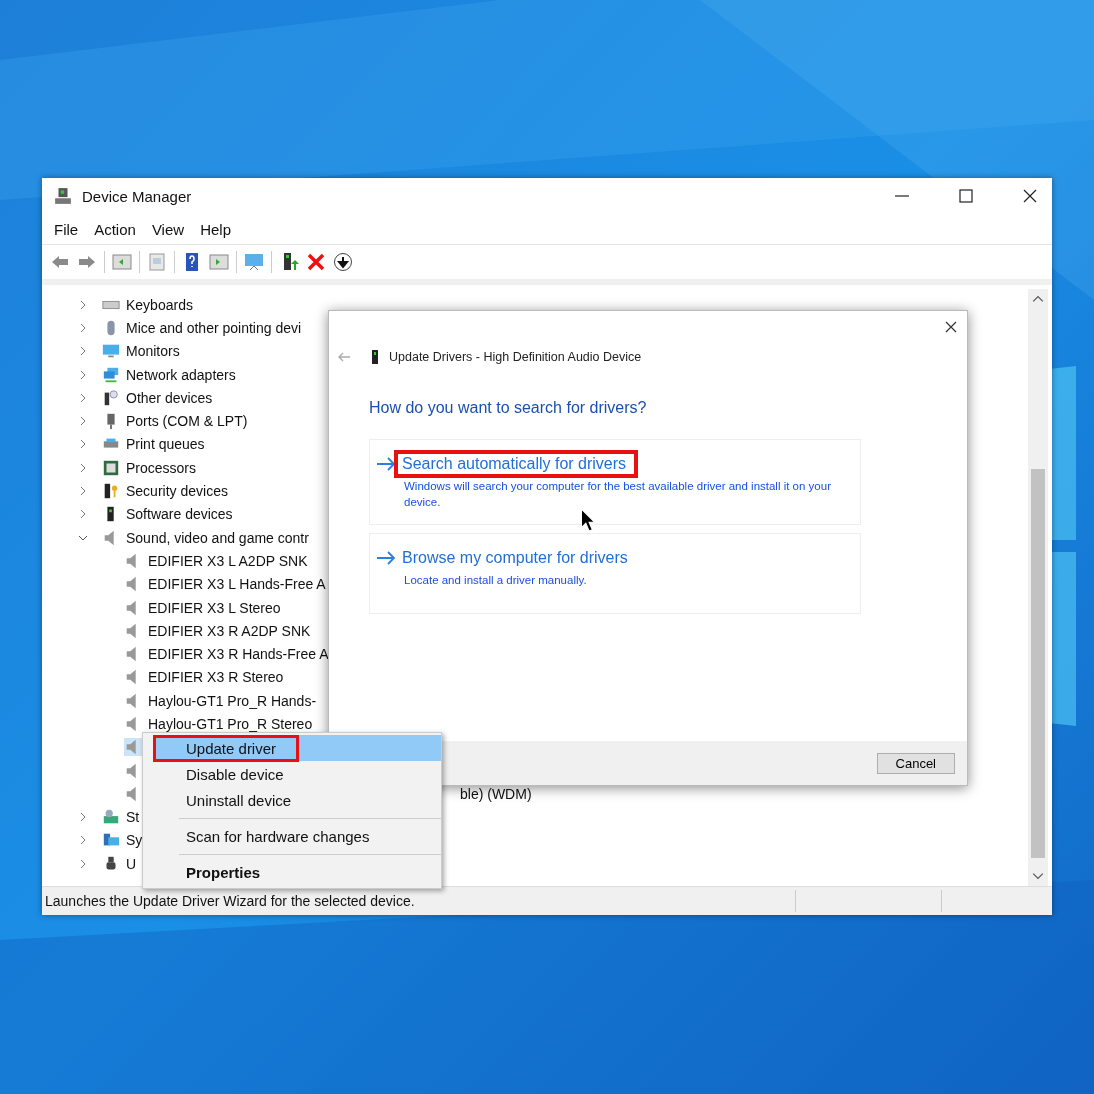 This screenshot has height=1094, width=1094. I want to click on menu-item: Action, so click(115, 229).